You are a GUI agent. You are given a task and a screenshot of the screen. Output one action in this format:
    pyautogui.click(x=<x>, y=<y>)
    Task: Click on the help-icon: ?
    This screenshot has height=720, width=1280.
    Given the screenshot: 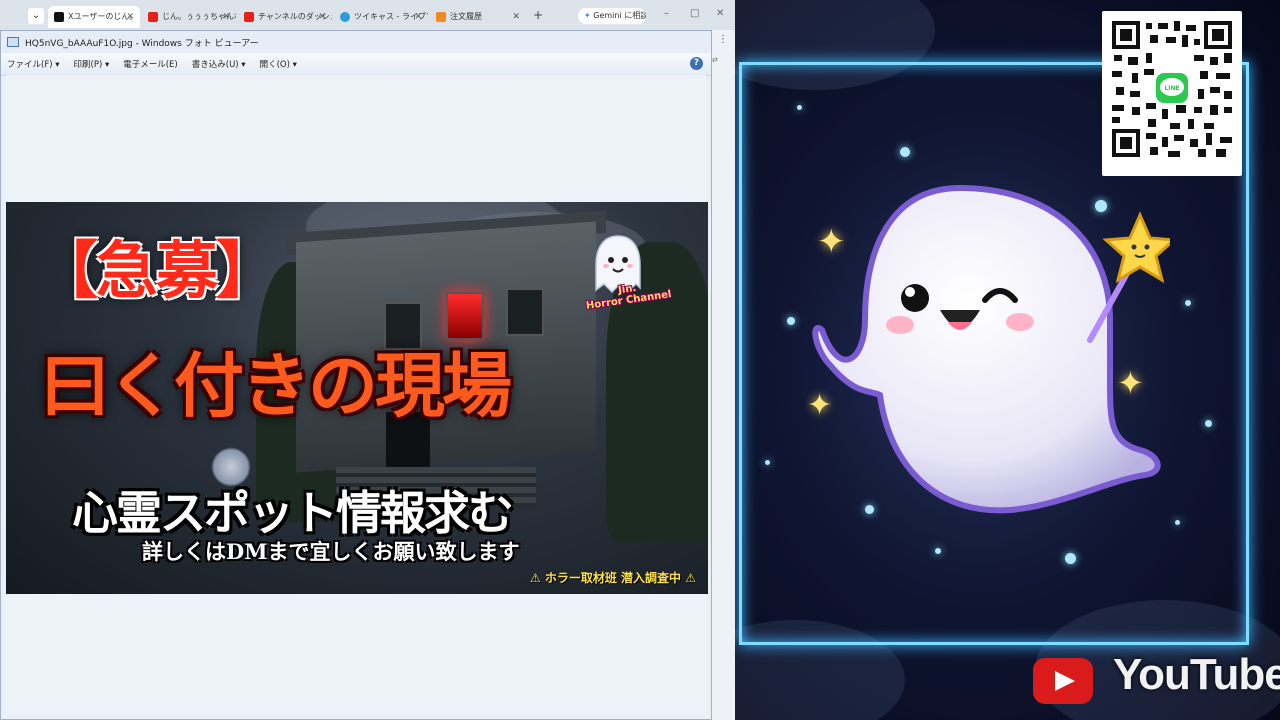 What is the action you would take?
    pyautogui.click(x=696, y=63)
    